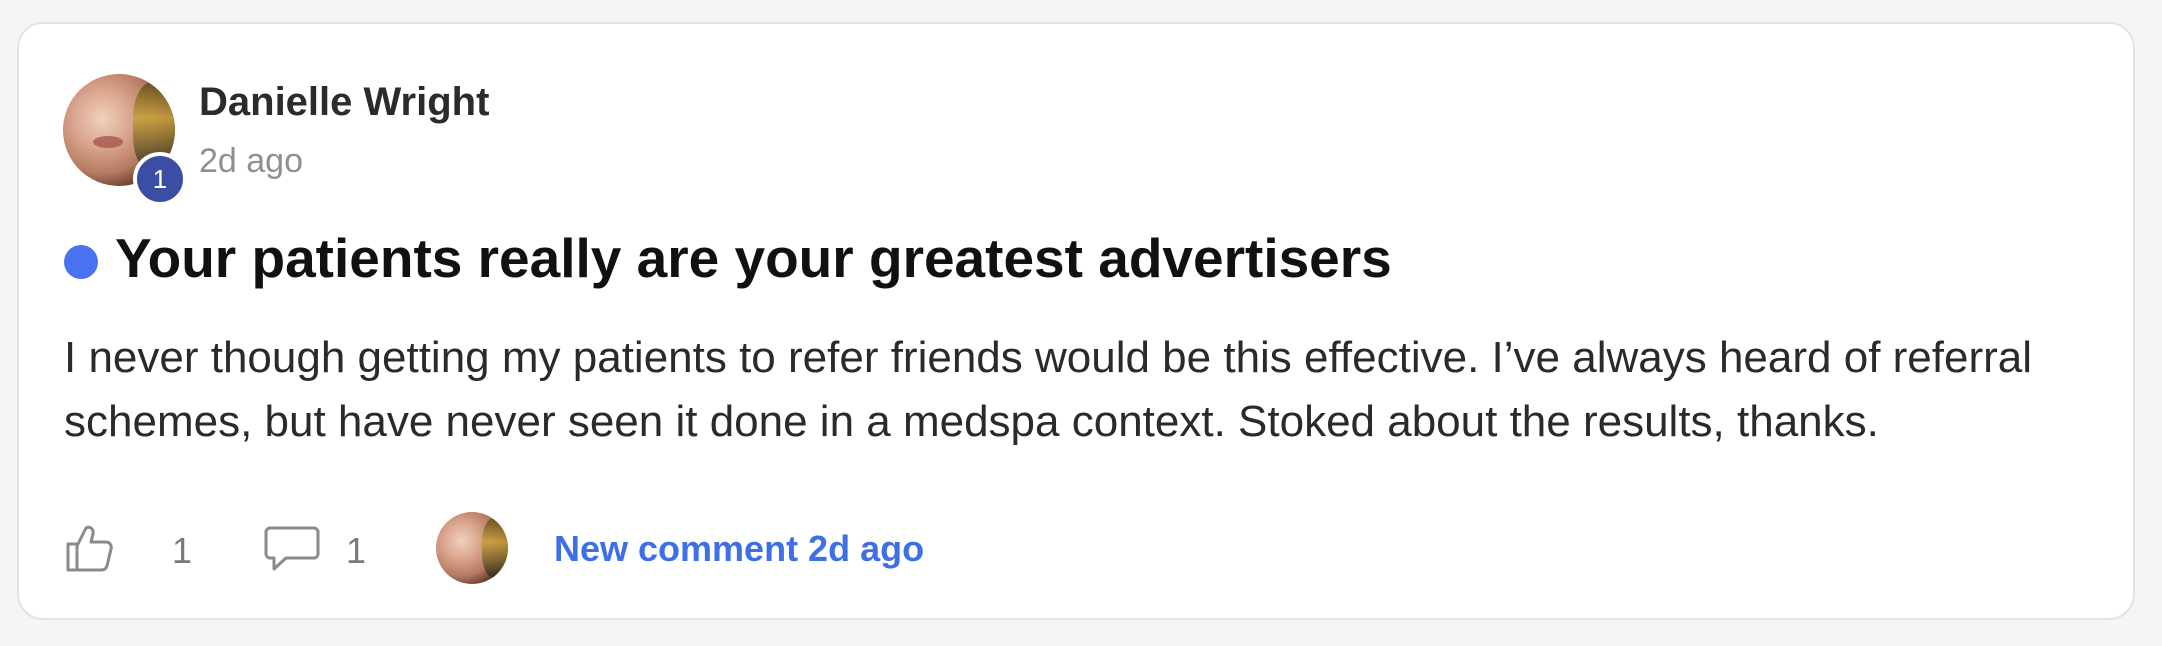  I want to click on level-badge: 1, so click(160, 179).